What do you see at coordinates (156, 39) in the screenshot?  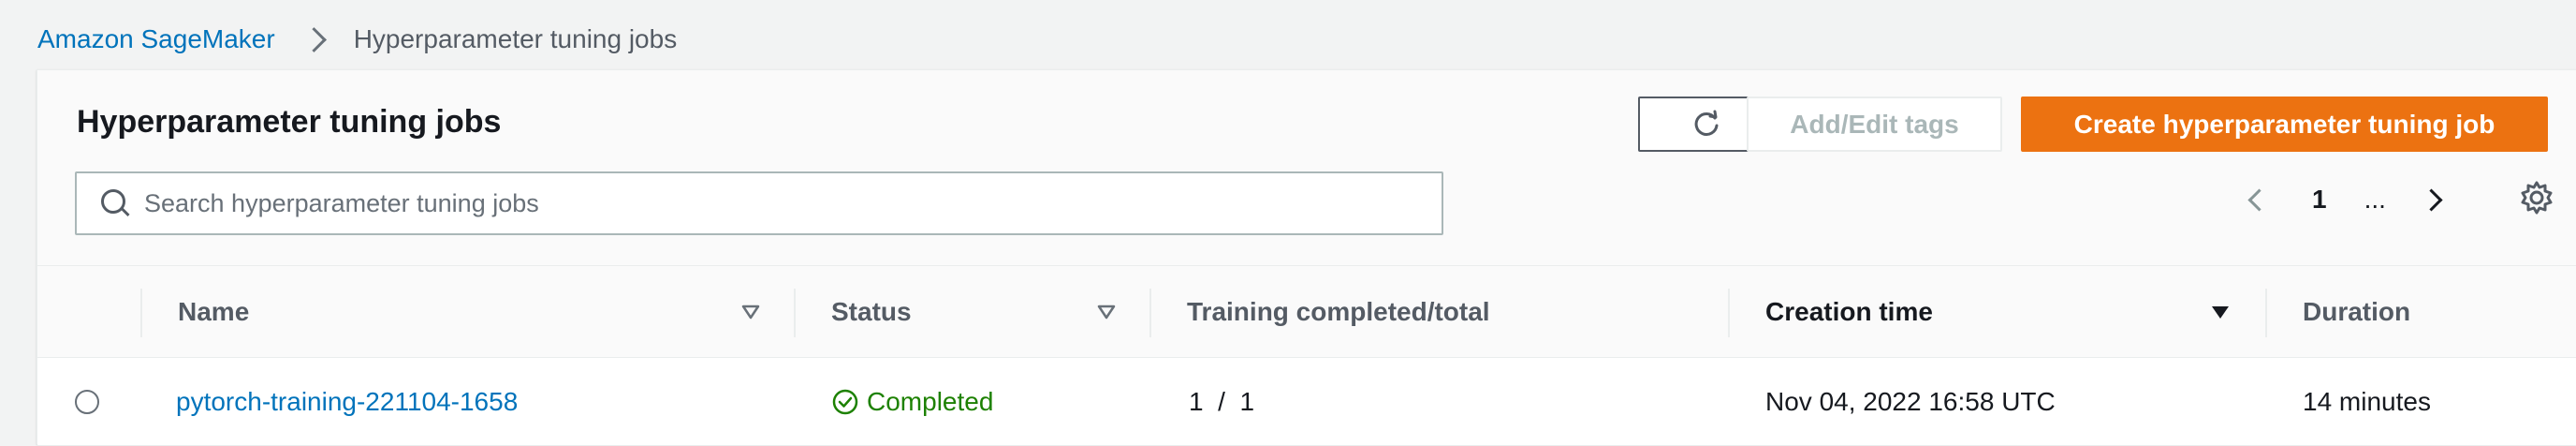 I see `breadcrumb-link-sagemaker: Amazon SageMaker` at bounding box center [156, 39].